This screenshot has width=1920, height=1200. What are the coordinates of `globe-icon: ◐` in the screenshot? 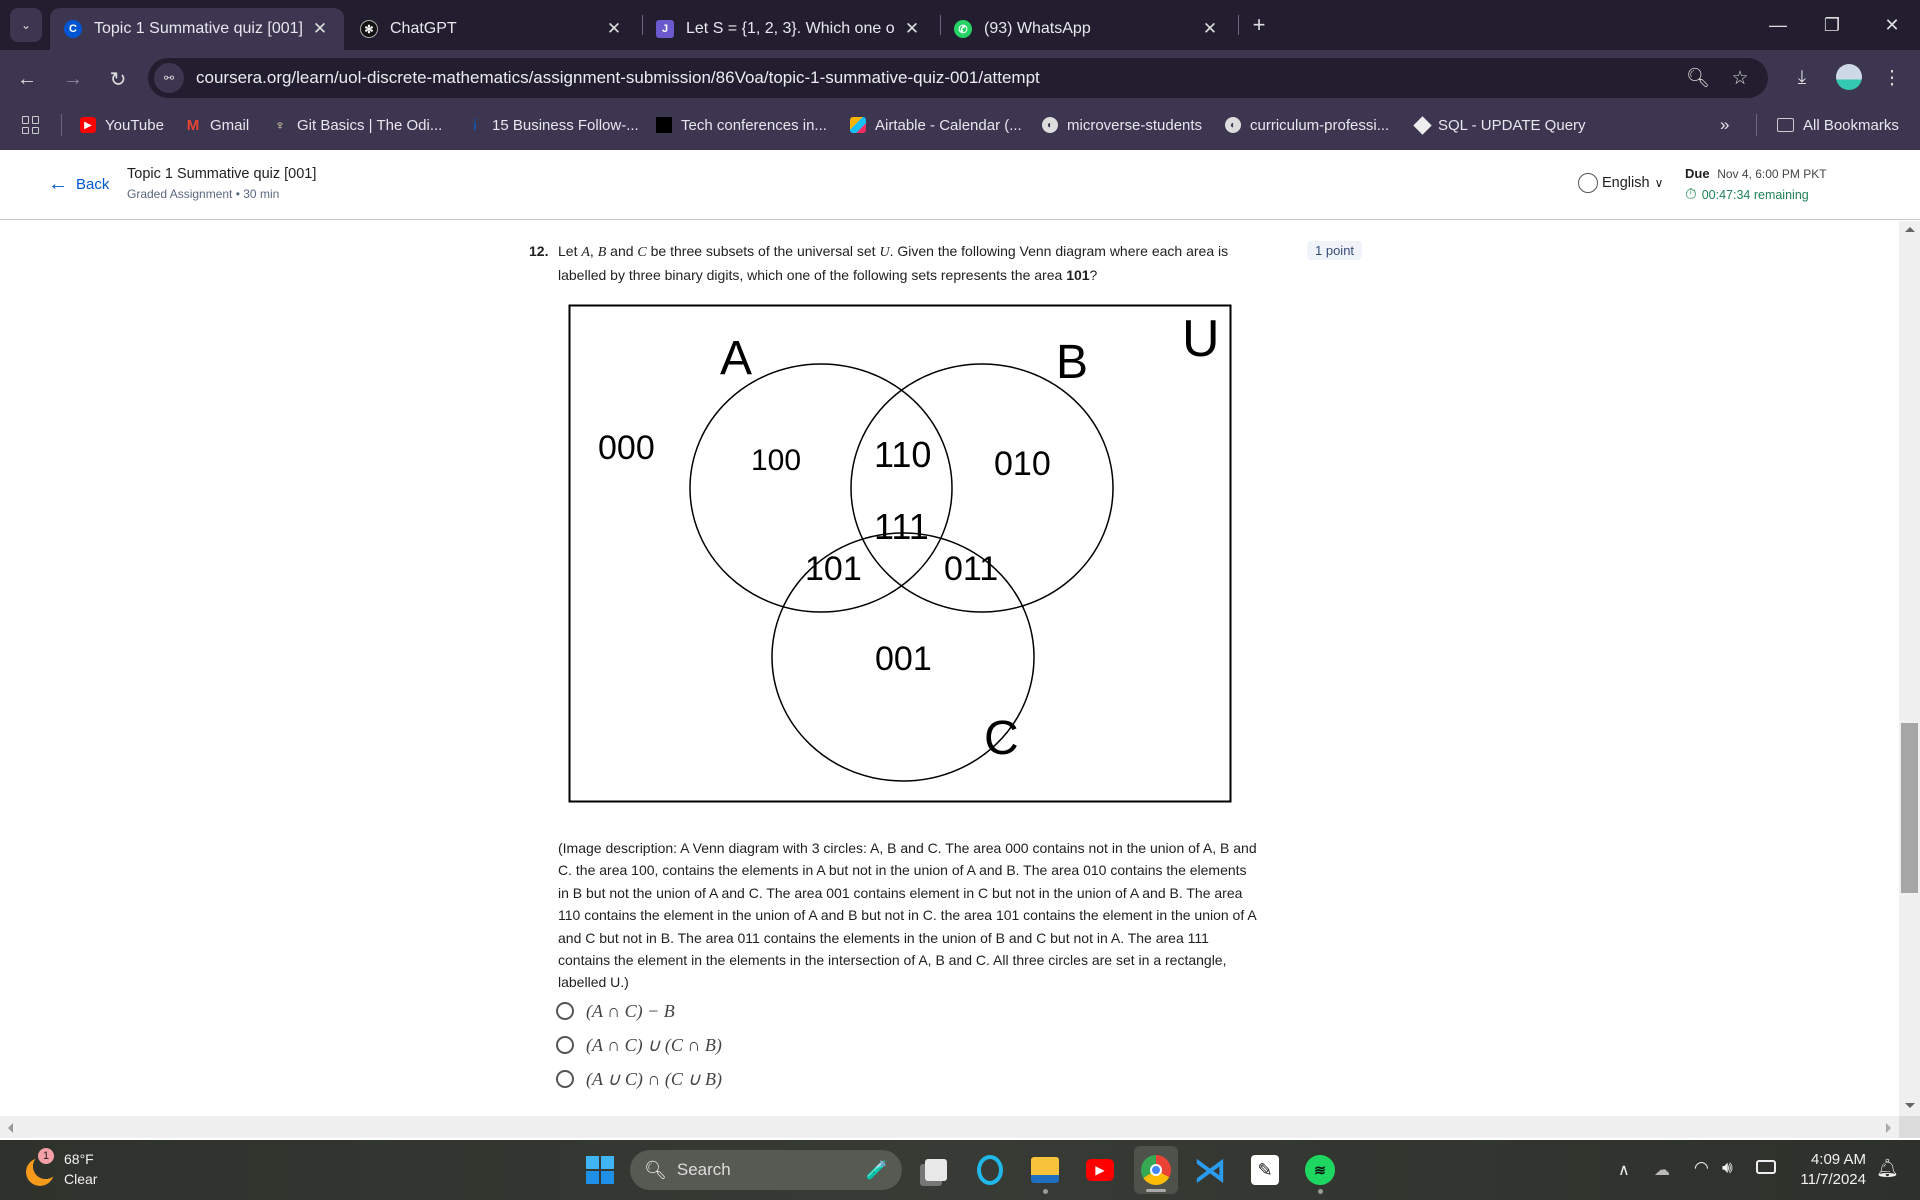 It's located at (1233, 125).